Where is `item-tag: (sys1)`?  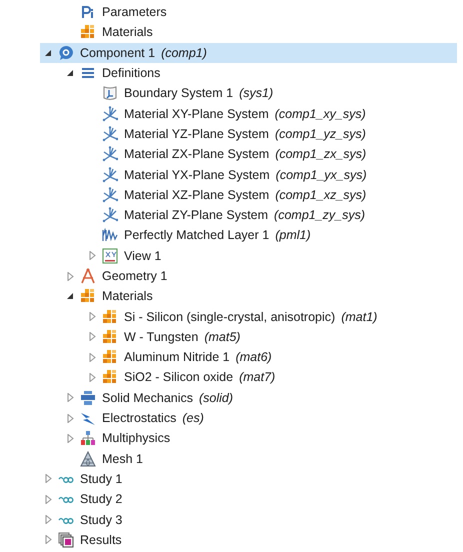
item-tag: (sys1) is located at coordinates (256, 93).